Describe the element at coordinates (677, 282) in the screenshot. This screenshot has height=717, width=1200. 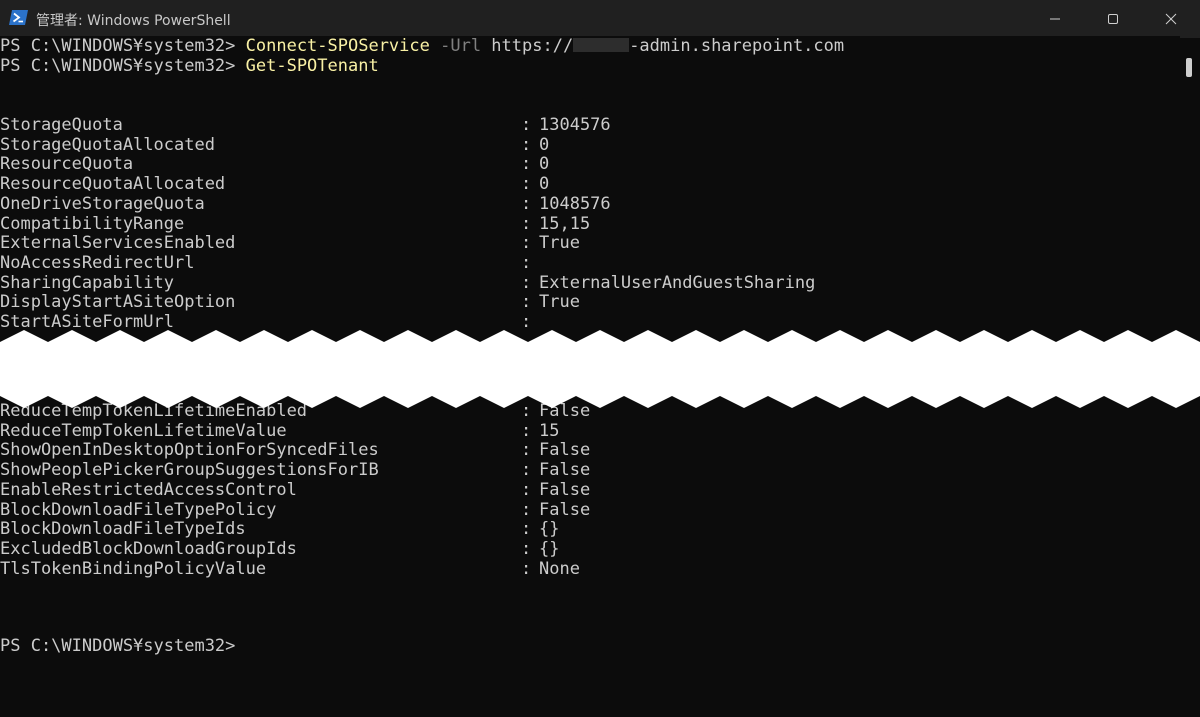
I see `property-value: ExternalUserAndGuestSharing` at that location.